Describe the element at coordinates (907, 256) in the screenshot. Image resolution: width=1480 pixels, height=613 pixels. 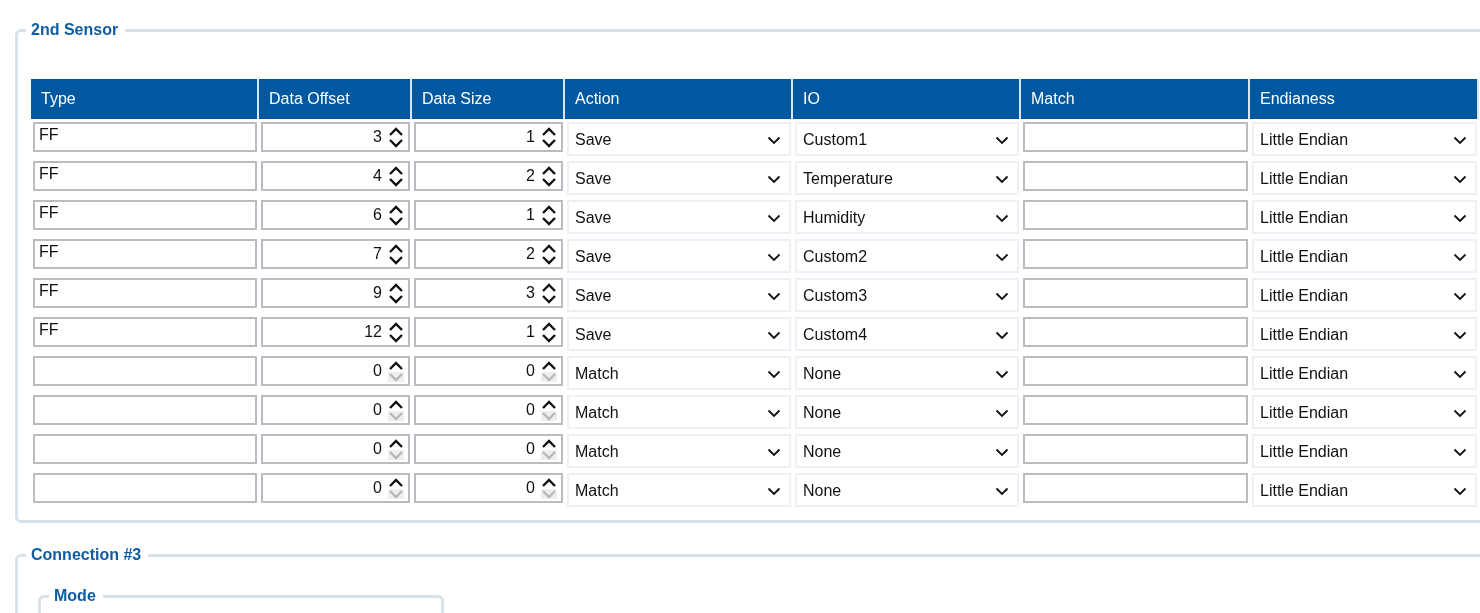
I see `dropdown: Custom2` at that location.